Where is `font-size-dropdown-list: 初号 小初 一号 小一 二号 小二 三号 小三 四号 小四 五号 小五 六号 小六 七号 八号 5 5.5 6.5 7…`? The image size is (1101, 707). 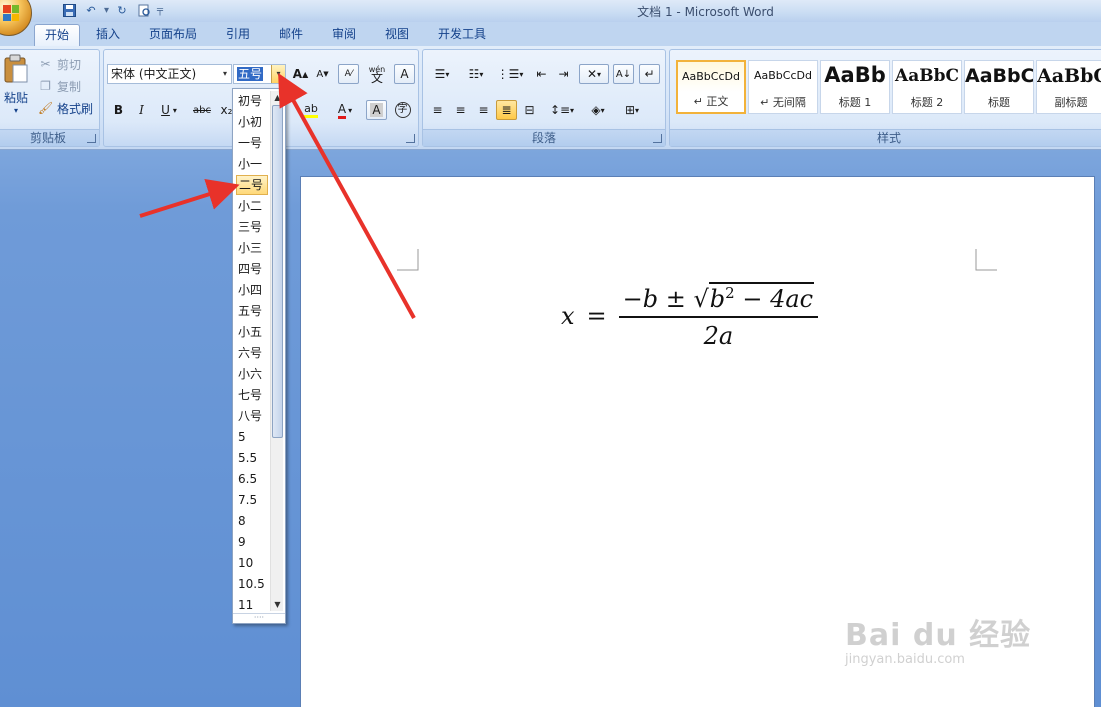 font-size-dropdown-list: 初号 小初 一号 小一 二号 小二 三号 小三 四号 小四 五号 小五 六号 小六 七号 八号 5 5.5 6.5 7… is located at coordinates (259, 356).